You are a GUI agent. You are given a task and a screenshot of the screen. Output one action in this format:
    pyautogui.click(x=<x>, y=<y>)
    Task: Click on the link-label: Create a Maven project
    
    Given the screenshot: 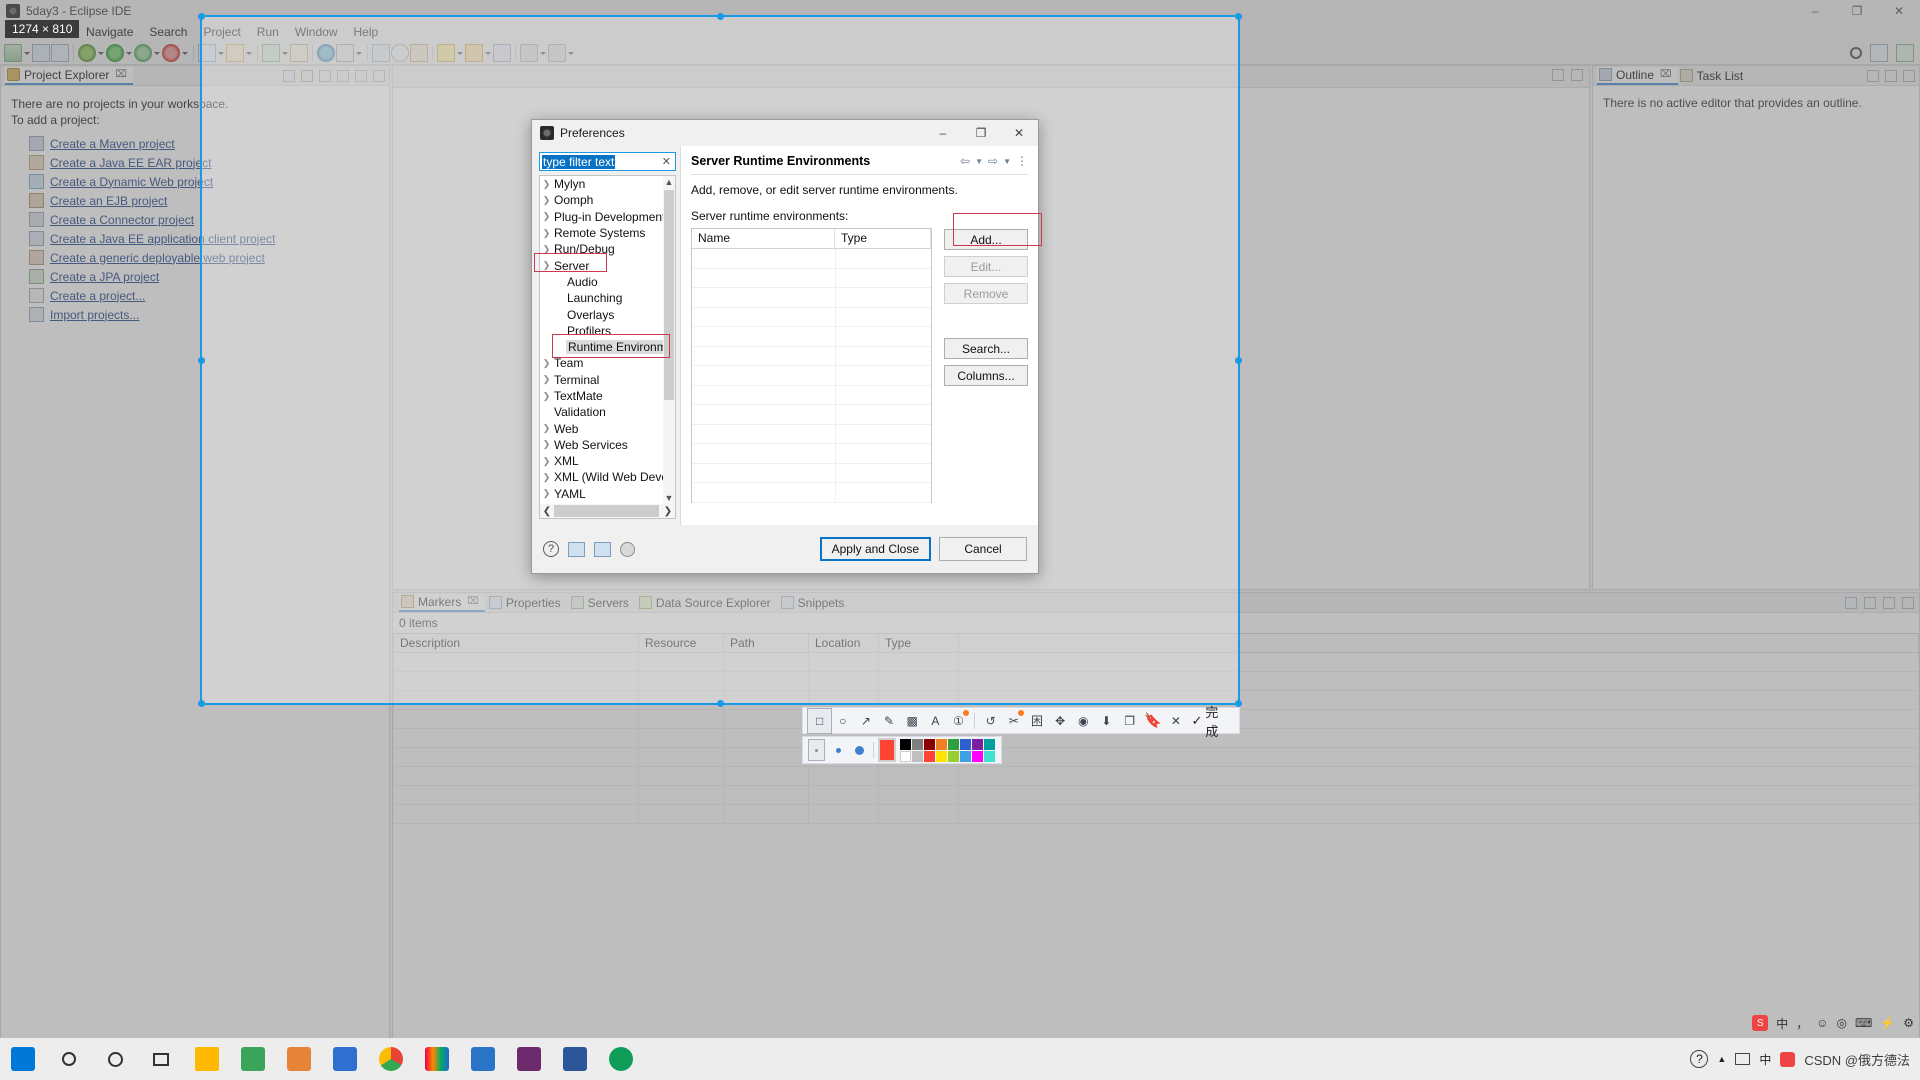 What is the action you would take?
    pyautogui.click(x=112, y=144)
    